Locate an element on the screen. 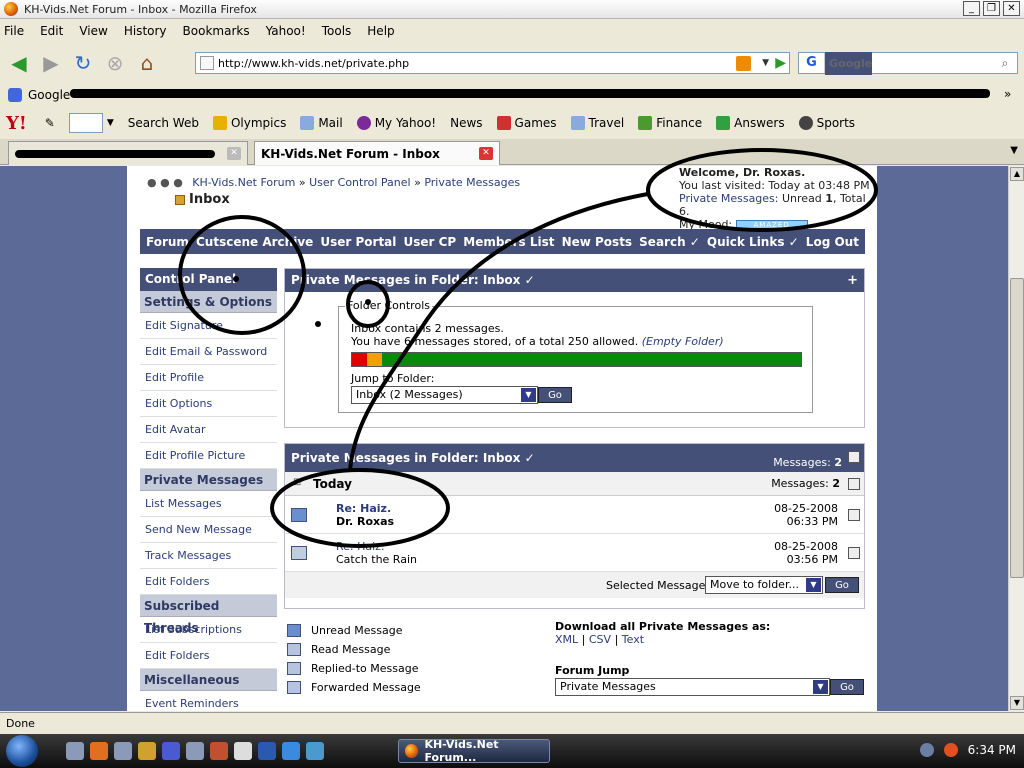 The image size is (1024, 768). sidebar-item-track-messages: Track Messages is located at coordinates (208, 556).